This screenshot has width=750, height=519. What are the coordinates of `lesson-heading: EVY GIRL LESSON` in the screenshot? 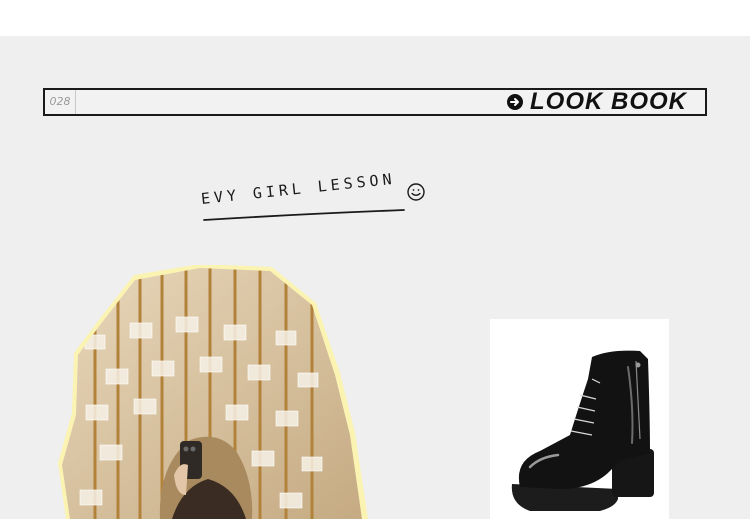 It's located at (320, 200).